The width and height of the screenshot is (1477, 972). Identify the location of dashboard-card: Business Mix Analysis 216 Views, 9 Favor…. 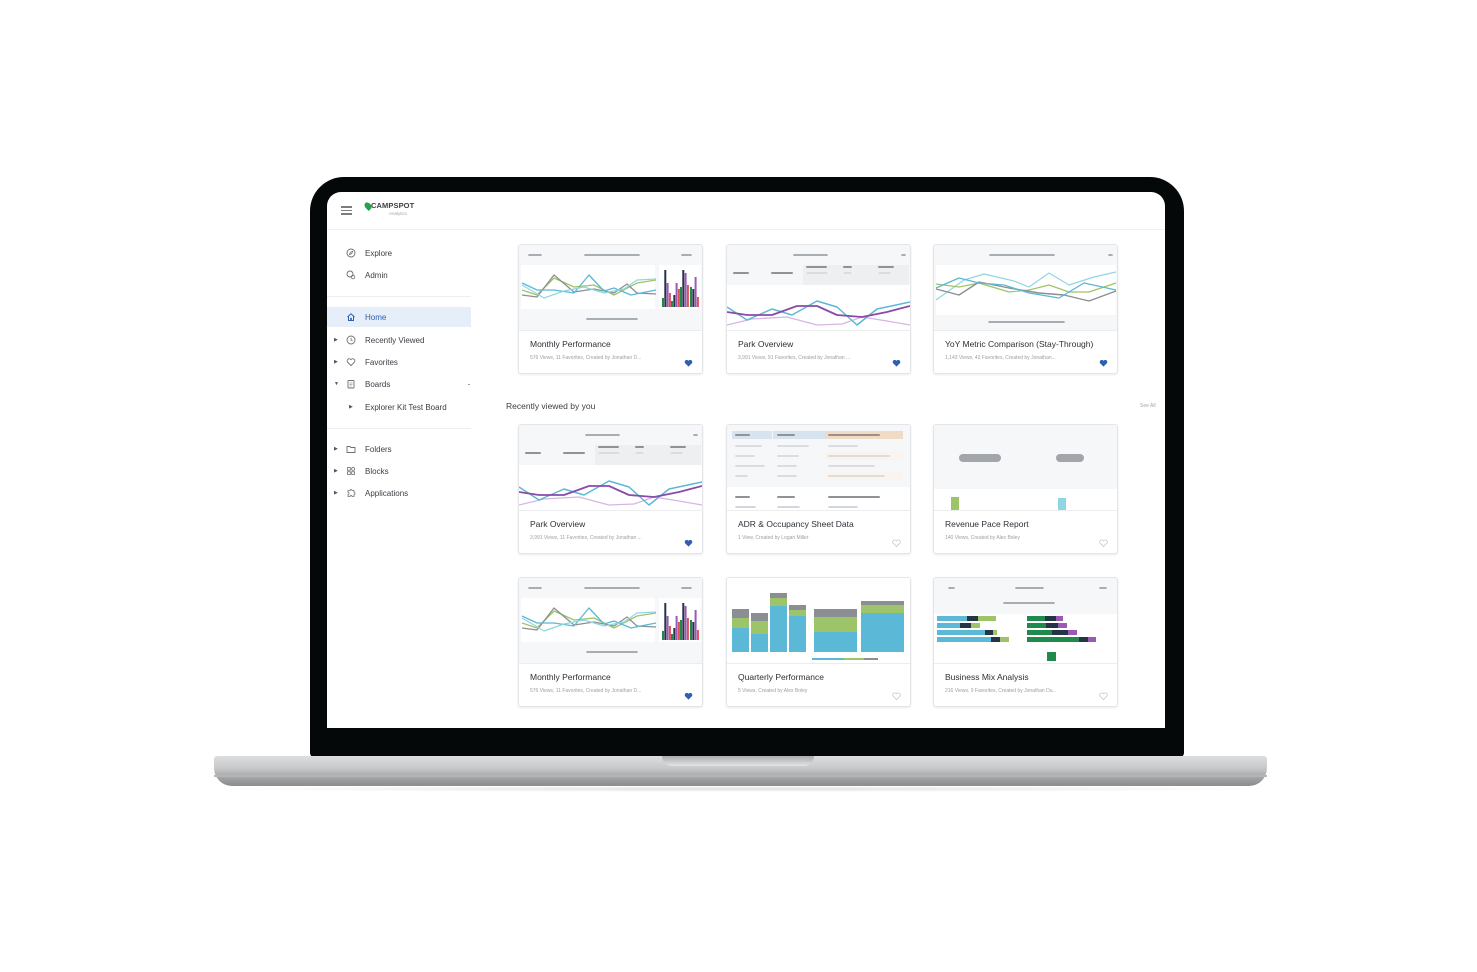
(1025, 642).